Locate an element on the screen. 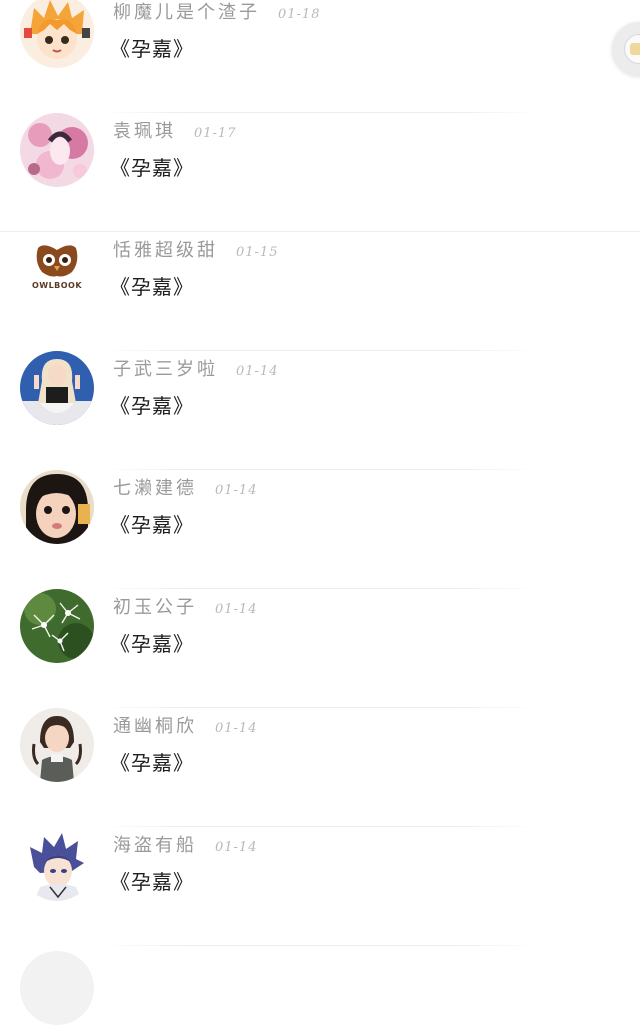 The image size is (640, 1025). username: 七濑建德 is located at coordinates (155, 487).